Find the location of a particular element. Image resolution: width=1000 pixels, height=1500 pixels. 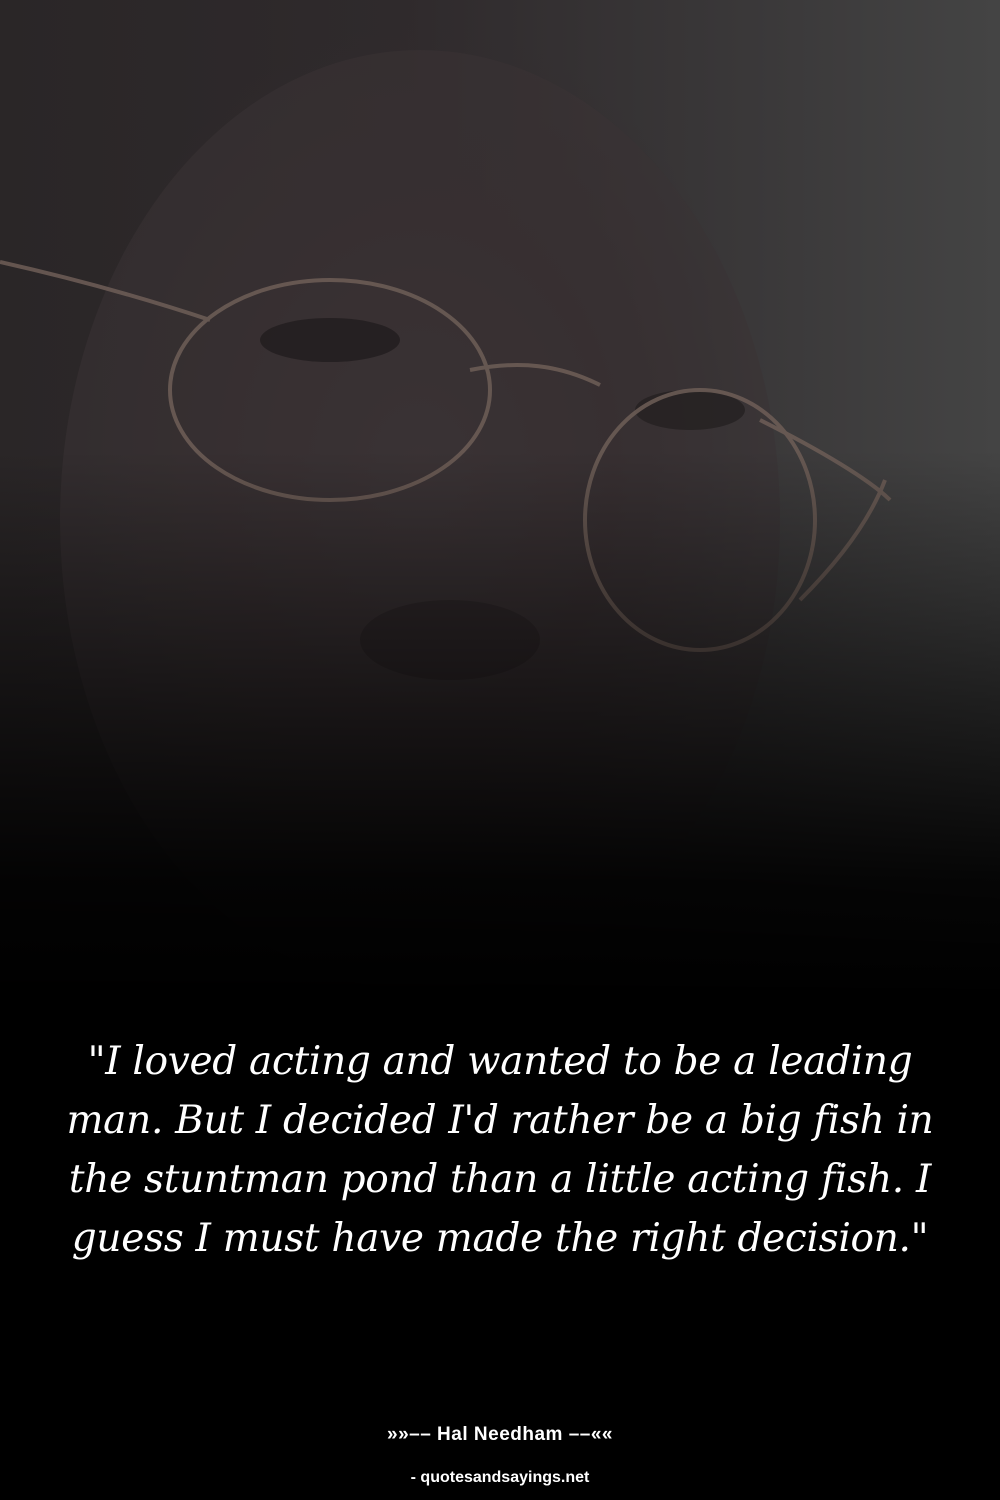

source-watermark: - quotesandsayings.net is located at coordinates (500, 1477).